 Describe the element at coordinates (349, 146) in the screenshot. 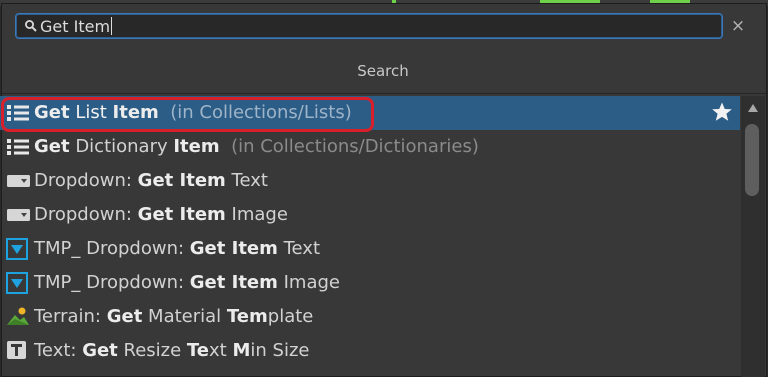

I see `result-context: (in Collections/Dictionaries)` at that location.